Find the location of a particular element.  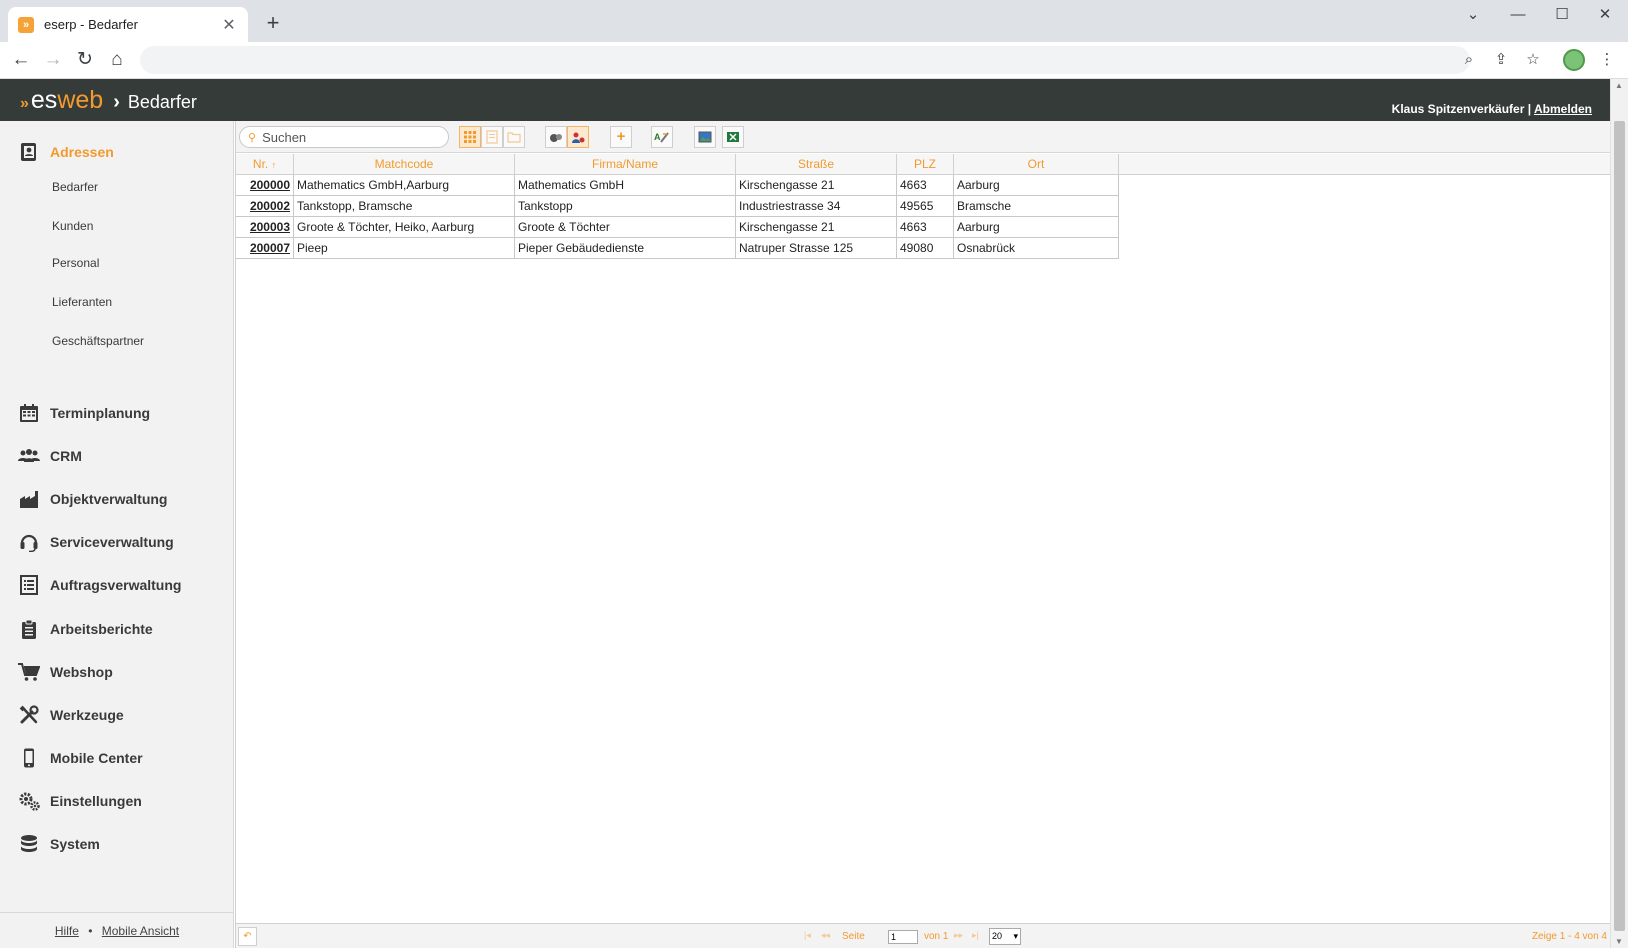

scroll-thumb is located at coordinates (1619, 526).